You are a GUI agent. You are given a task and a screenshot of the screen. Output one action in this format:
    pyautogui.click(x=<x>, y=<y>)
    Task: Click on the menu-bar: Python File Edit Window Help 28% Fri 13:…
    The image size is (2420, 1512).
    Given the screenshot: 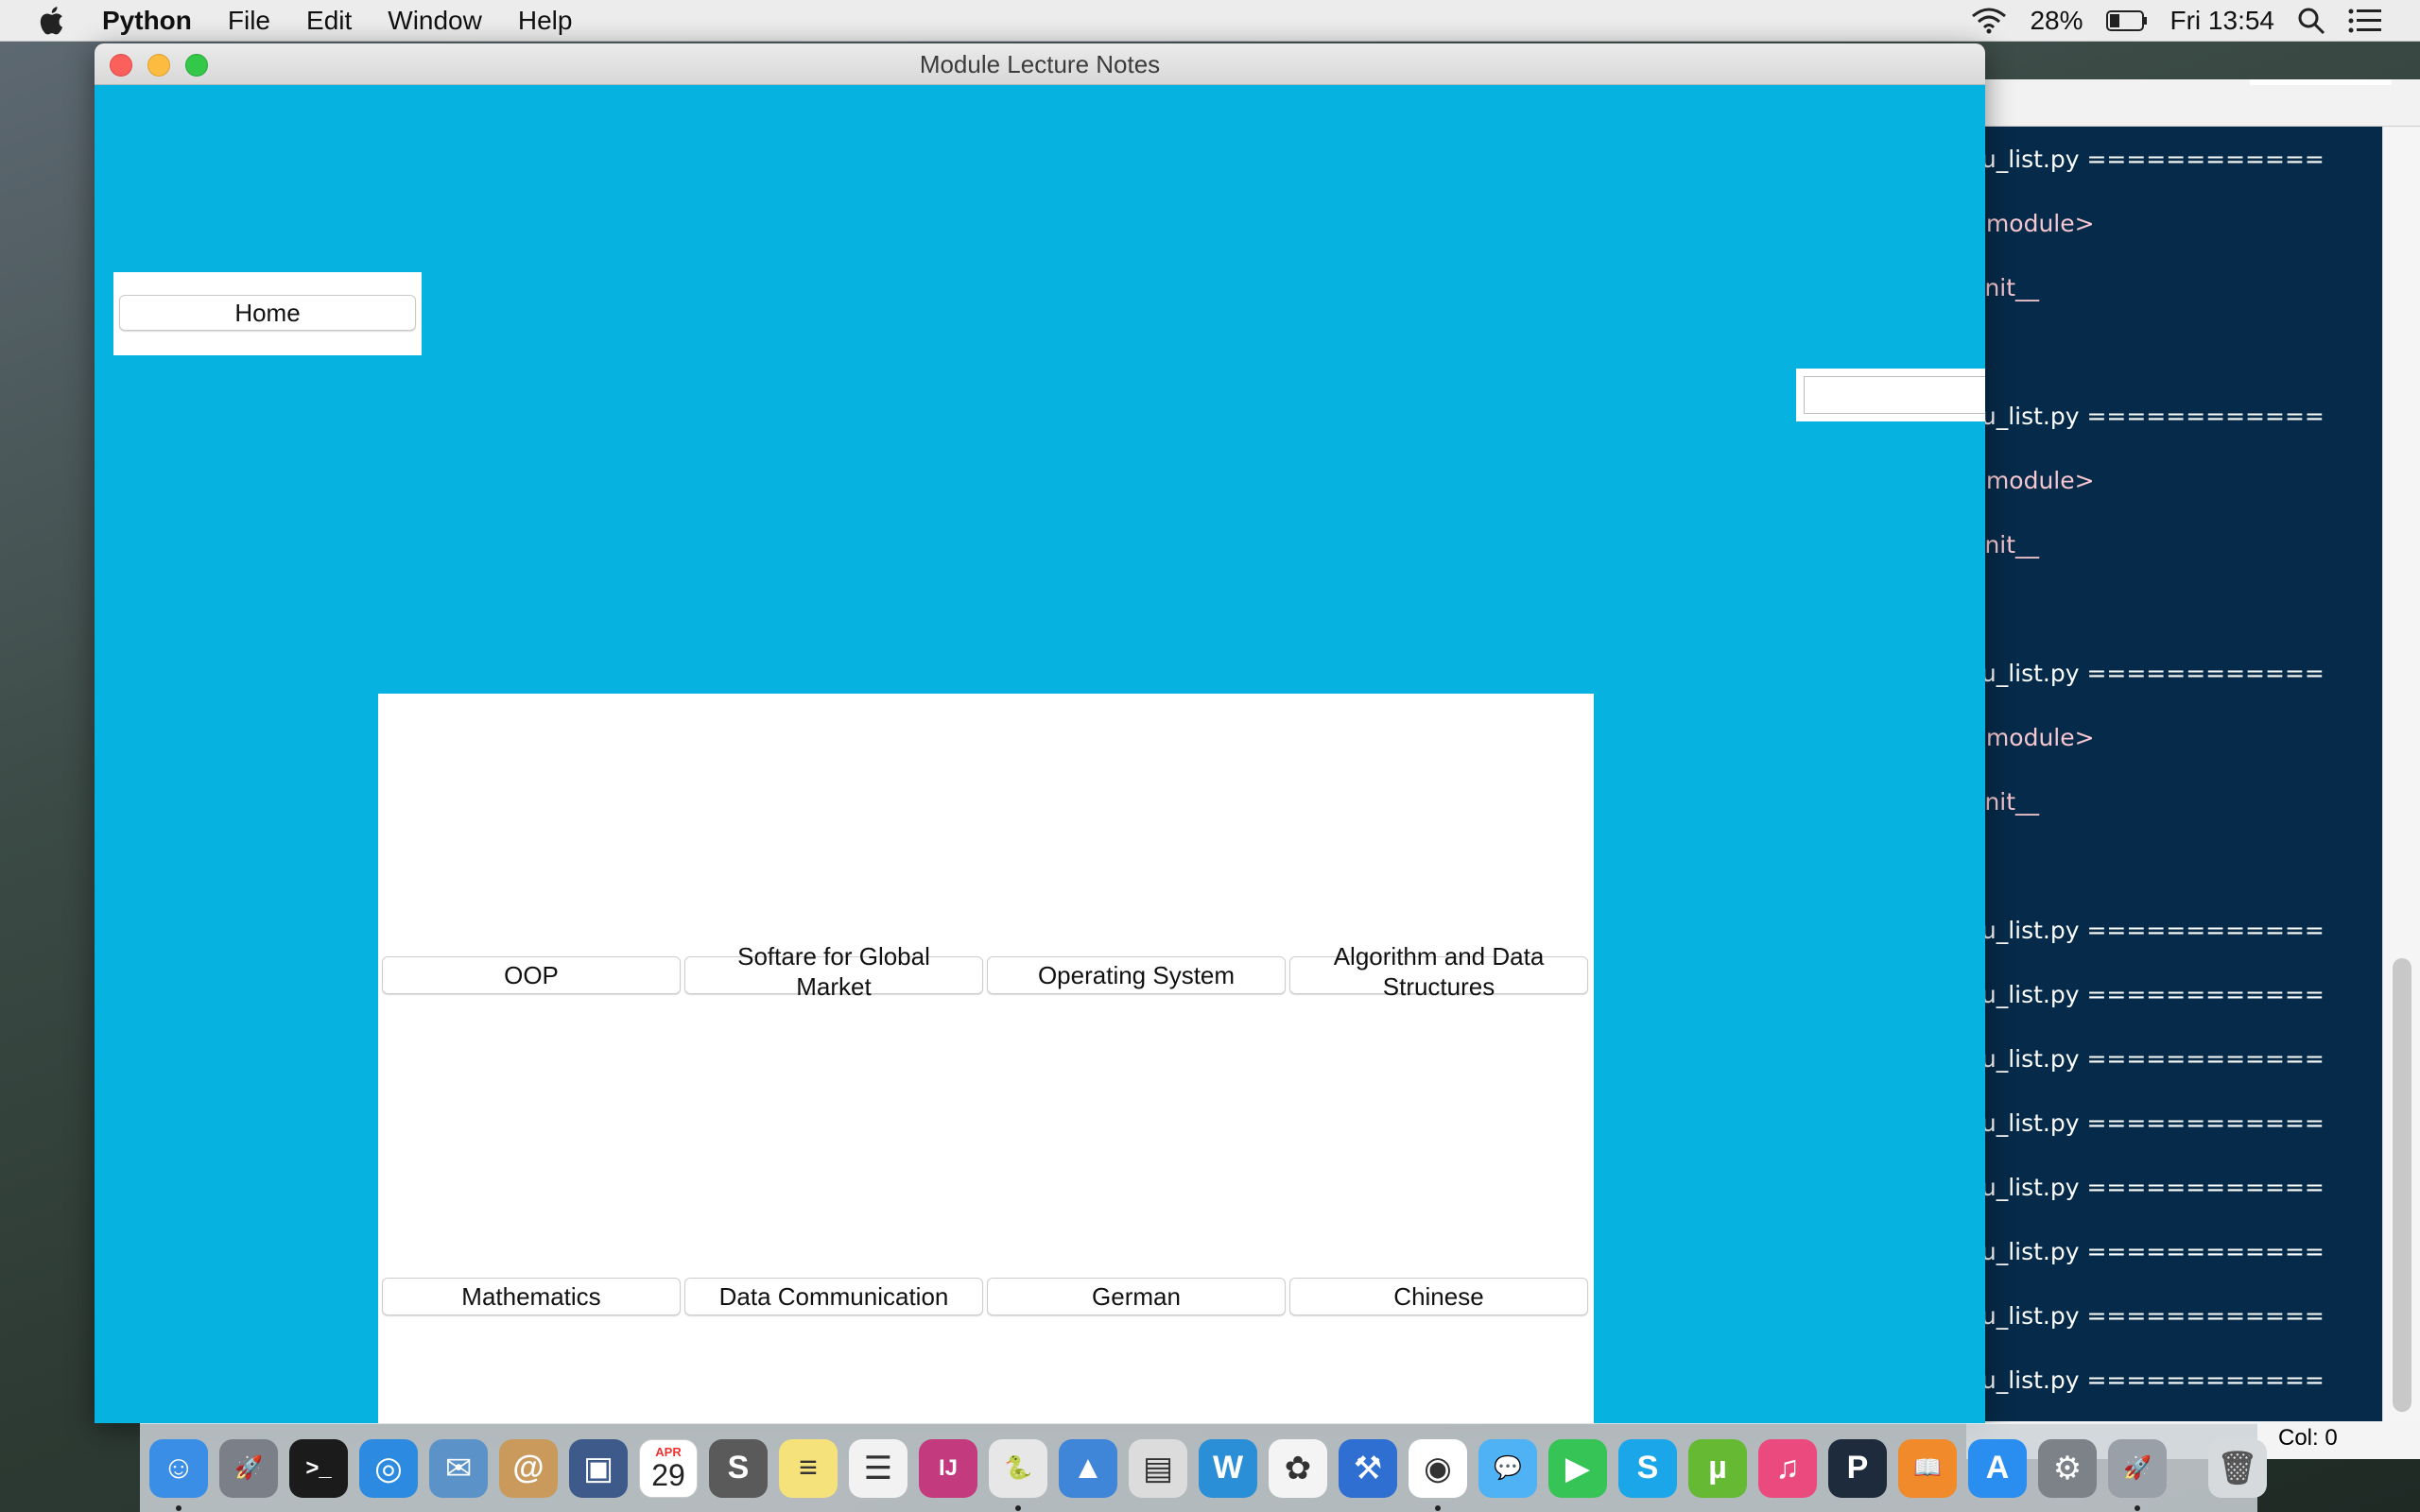 What is the action you would take?
    pyautogui.click(x=1210, y=21)
    